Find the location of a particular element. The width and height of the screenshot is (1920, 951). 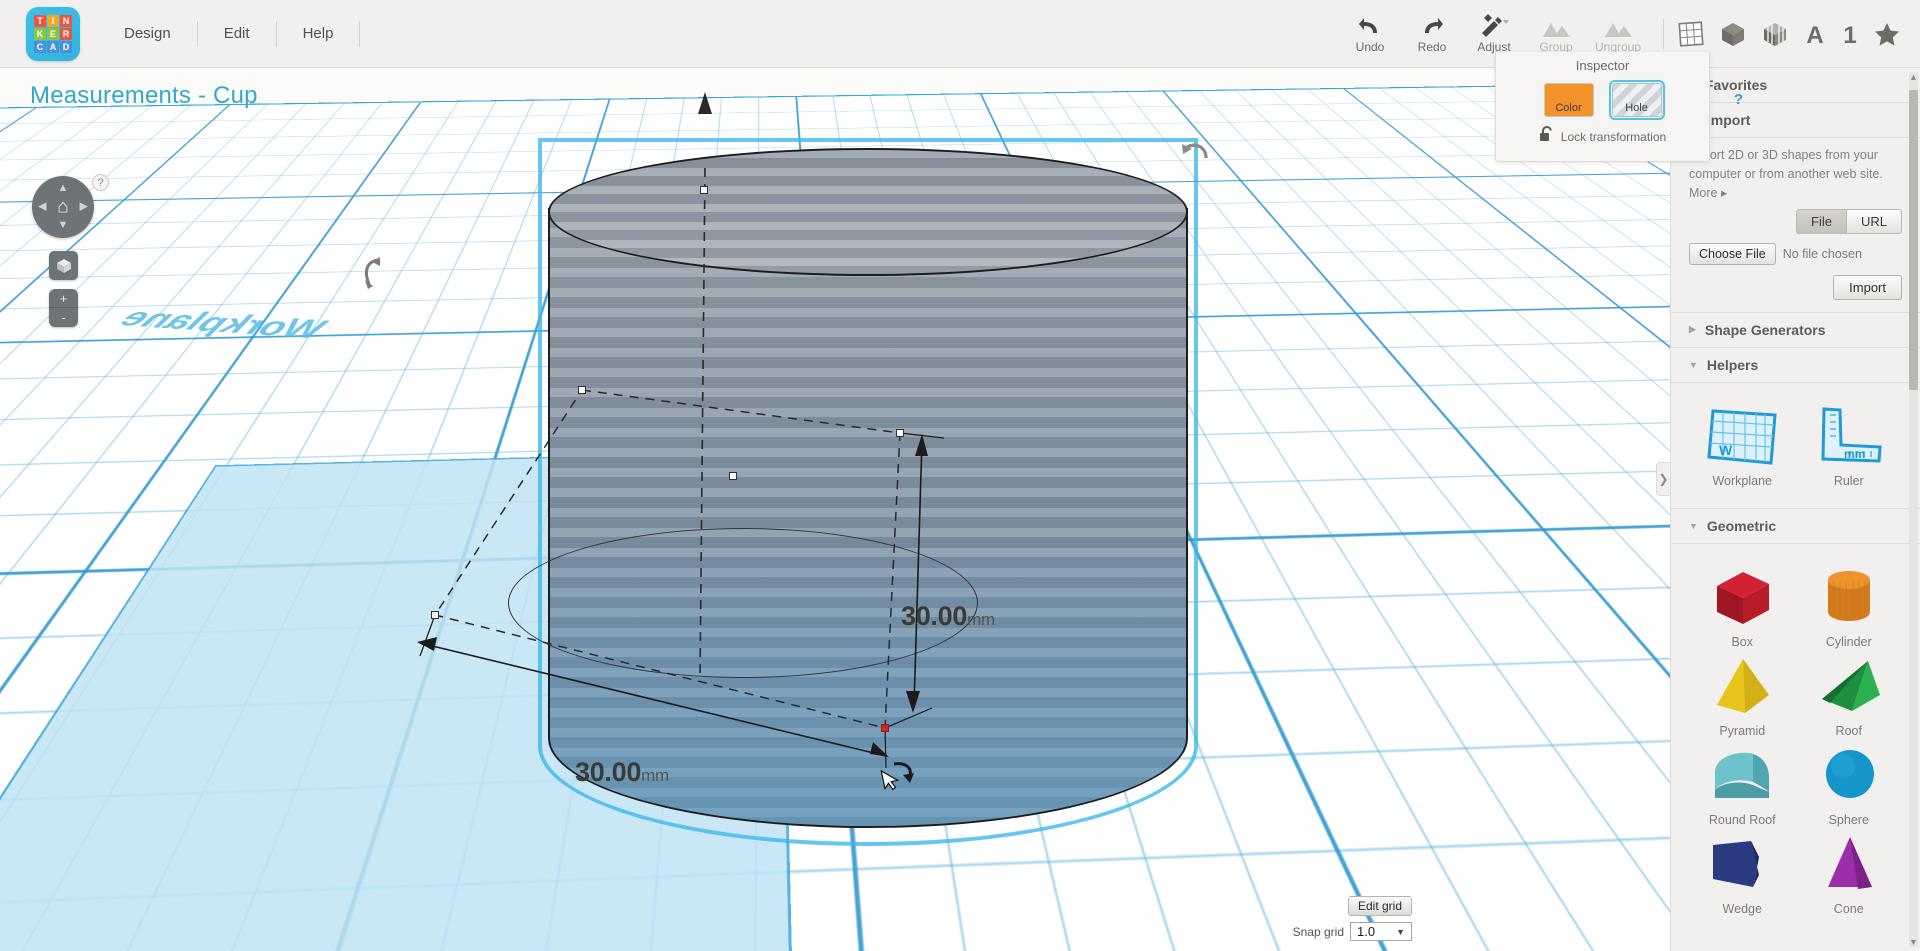

shape-round-roof: Round Roof is located at coordinates (1742, 784).